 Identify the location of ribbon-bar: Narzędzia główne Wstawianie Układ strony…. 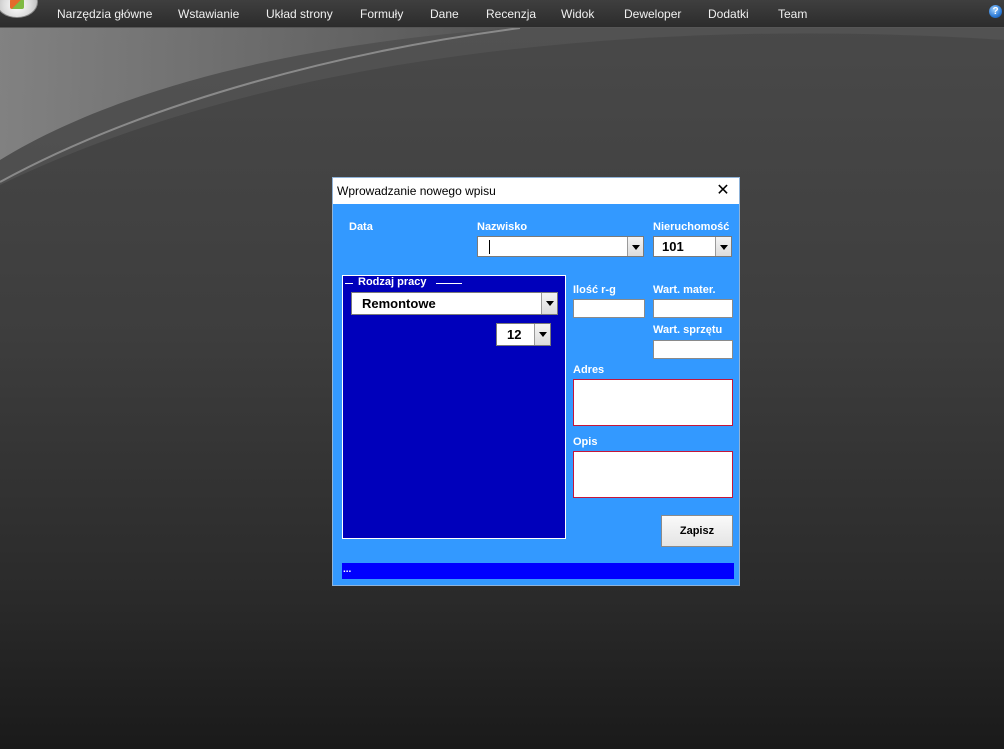
(502, 14).